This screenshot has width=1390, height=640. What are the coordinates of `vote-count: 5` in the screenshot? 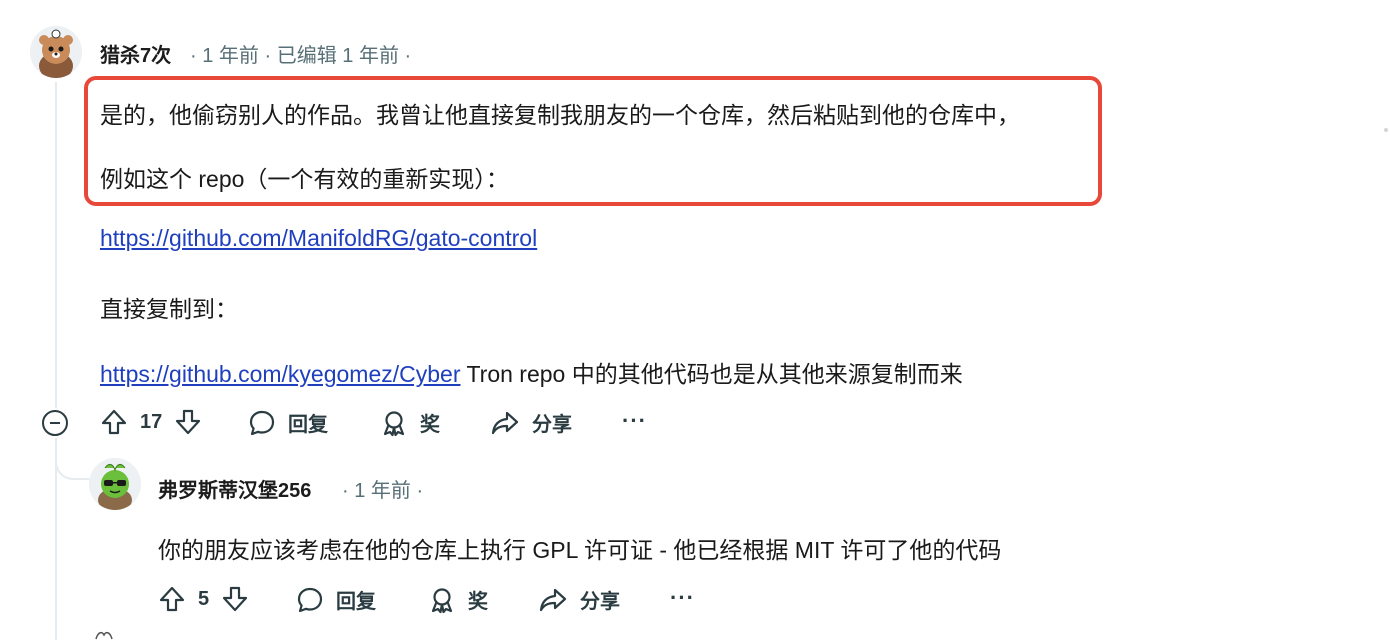 It's located at (204, 598).